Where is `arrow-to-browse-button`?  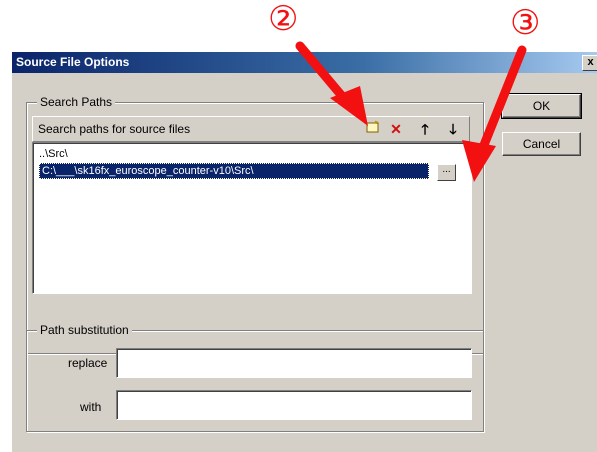
arrow-to-browse-button is located at coordinates (494, 113).